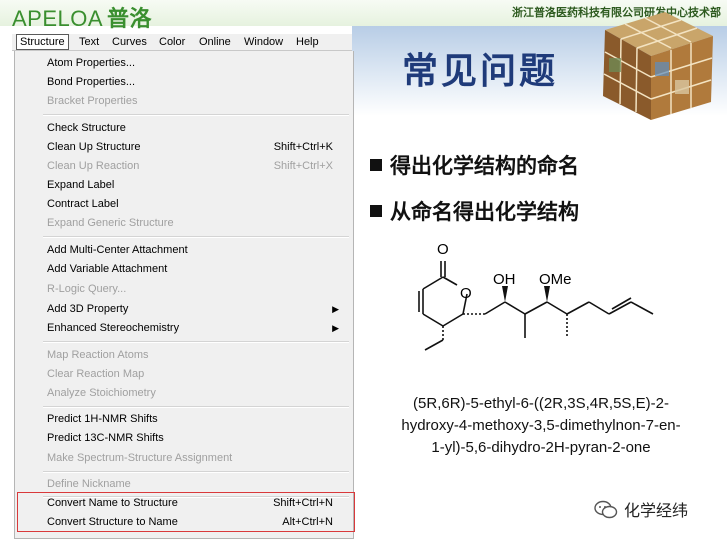 This screenshot has height=542, width=727. What do you see at coordinates (195, 484) in the screenshot?
I see `menu-item-define-nickname: Define Nickname` at bounding box center [195, 484].